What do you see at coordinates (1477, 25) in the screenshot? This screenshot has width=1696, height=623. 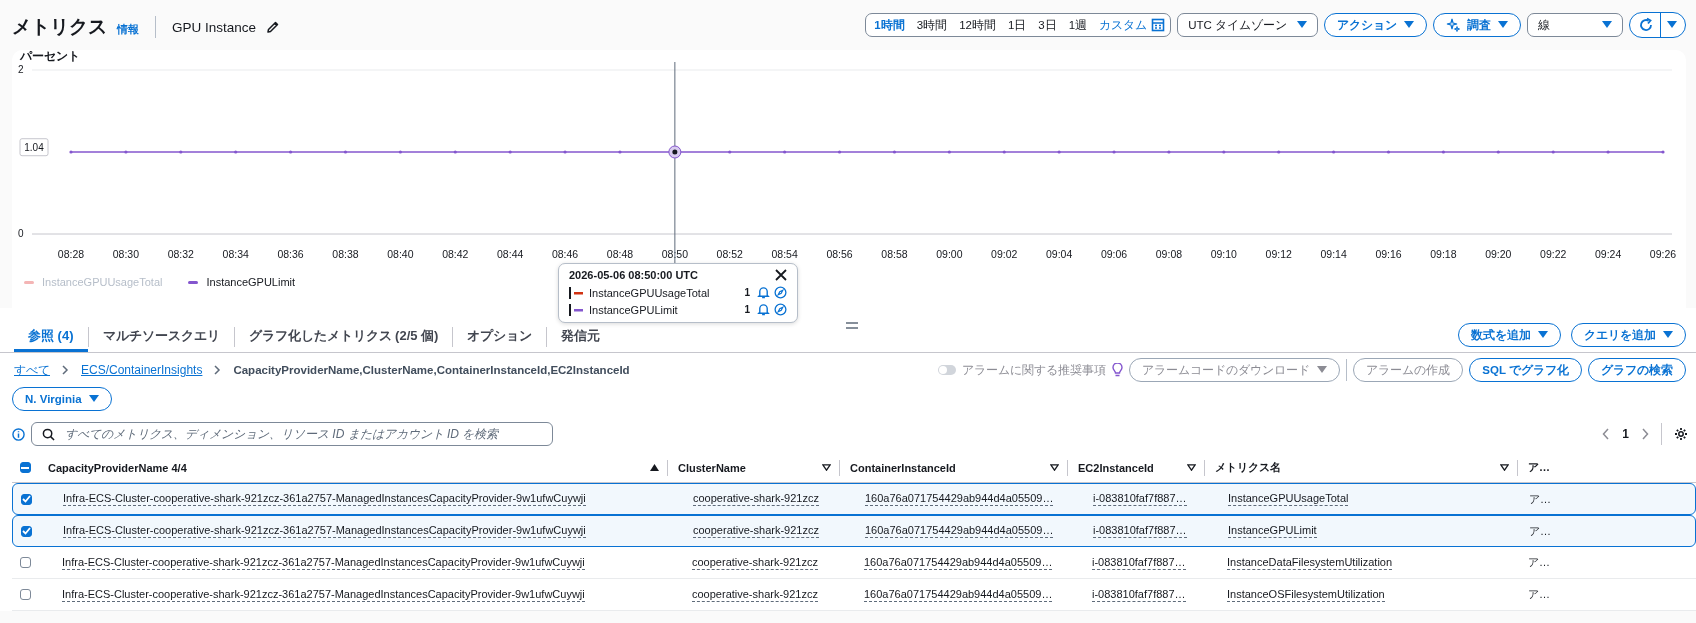 I see `investigate-button: 調査` at bounding box center [1477, 25].